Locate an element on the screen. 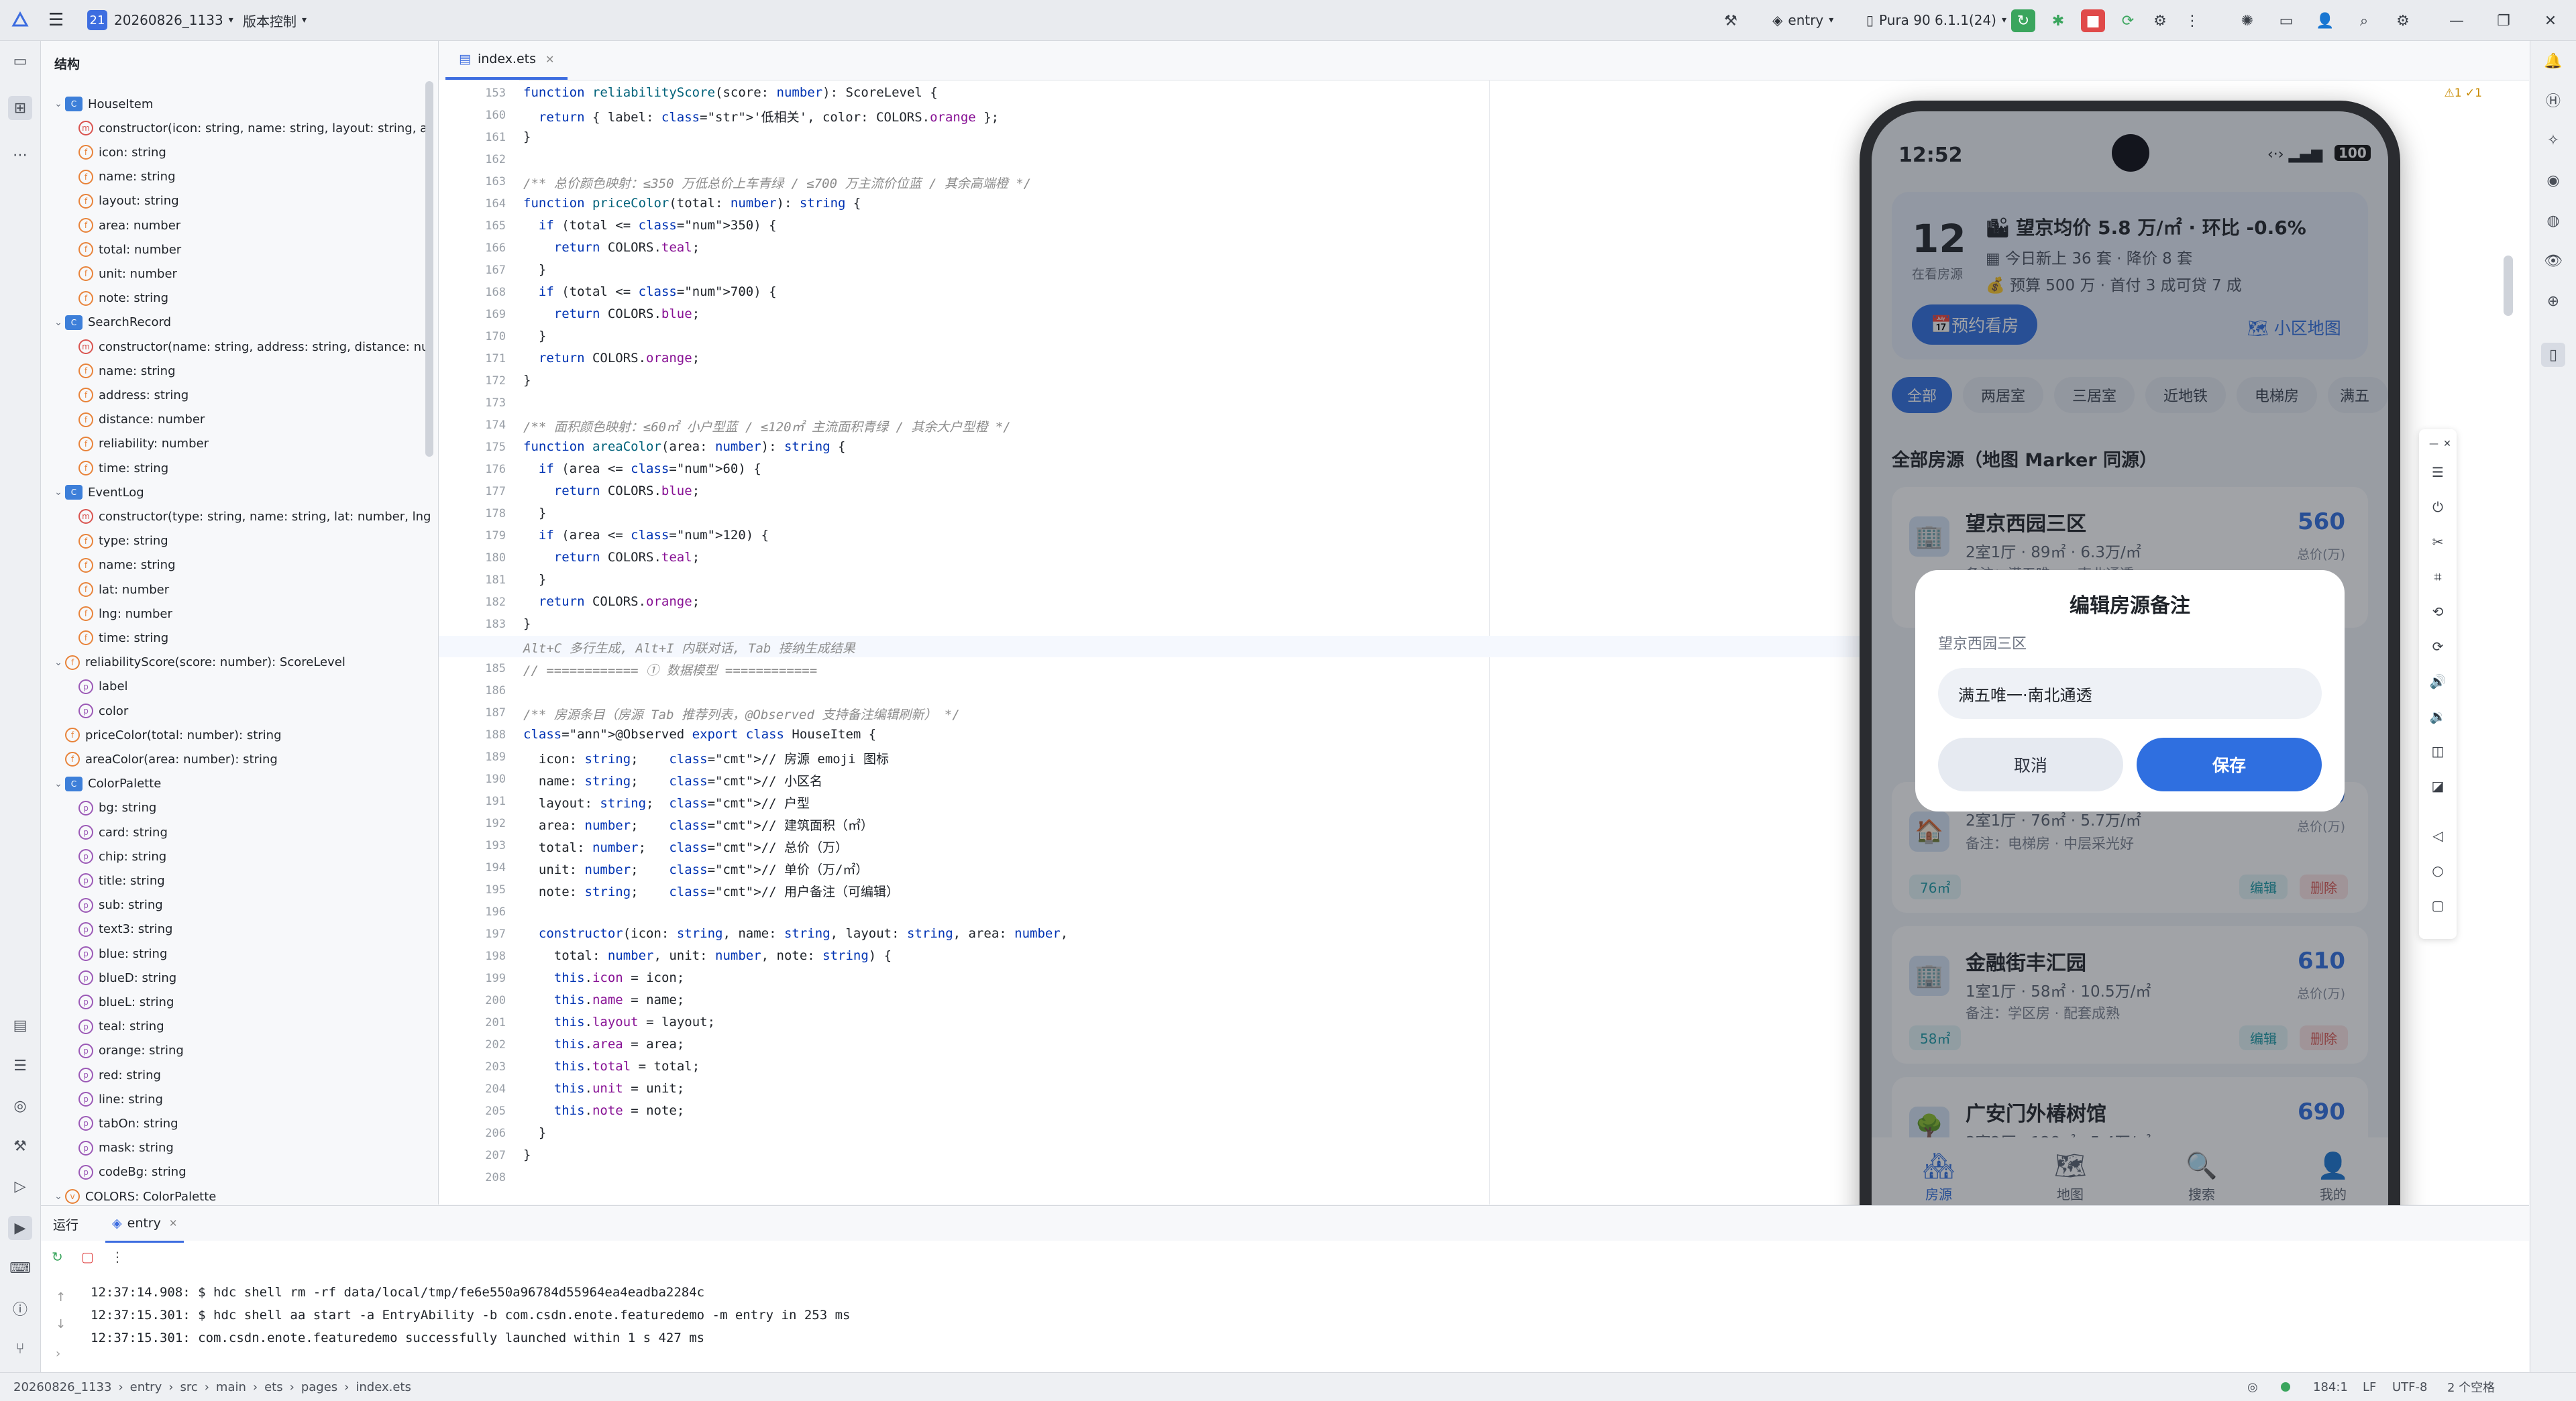 The image size is (2576, 1401). scroll-down-icon: ↓ is located at coordinates (61, 1324).